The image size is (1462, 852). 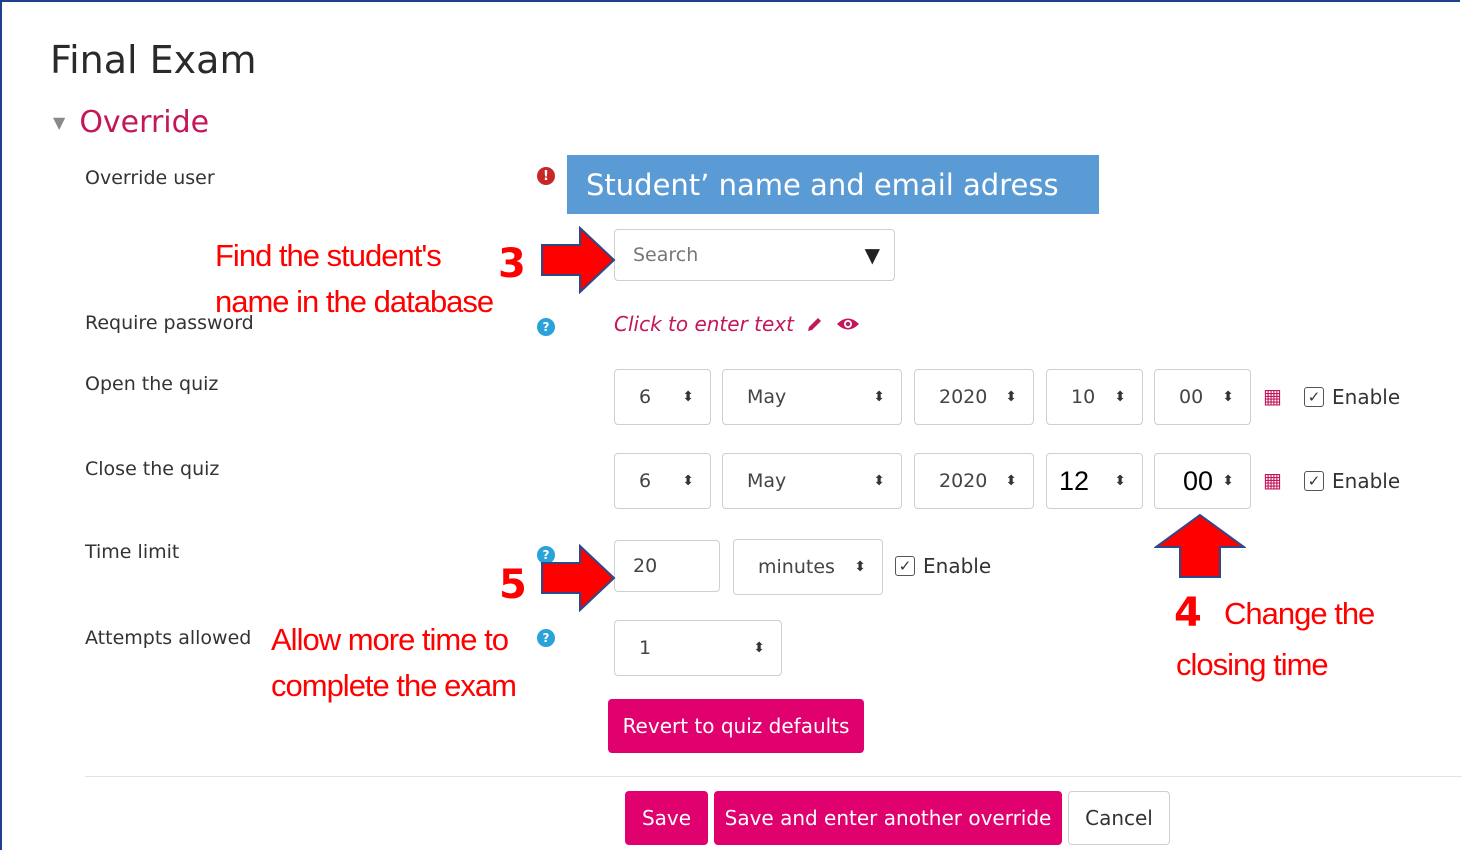 What do you see at coordinates (1366, 481) in the screenshot?
I see `close-enable-label: Enable` at bounding box center [1366, 481].